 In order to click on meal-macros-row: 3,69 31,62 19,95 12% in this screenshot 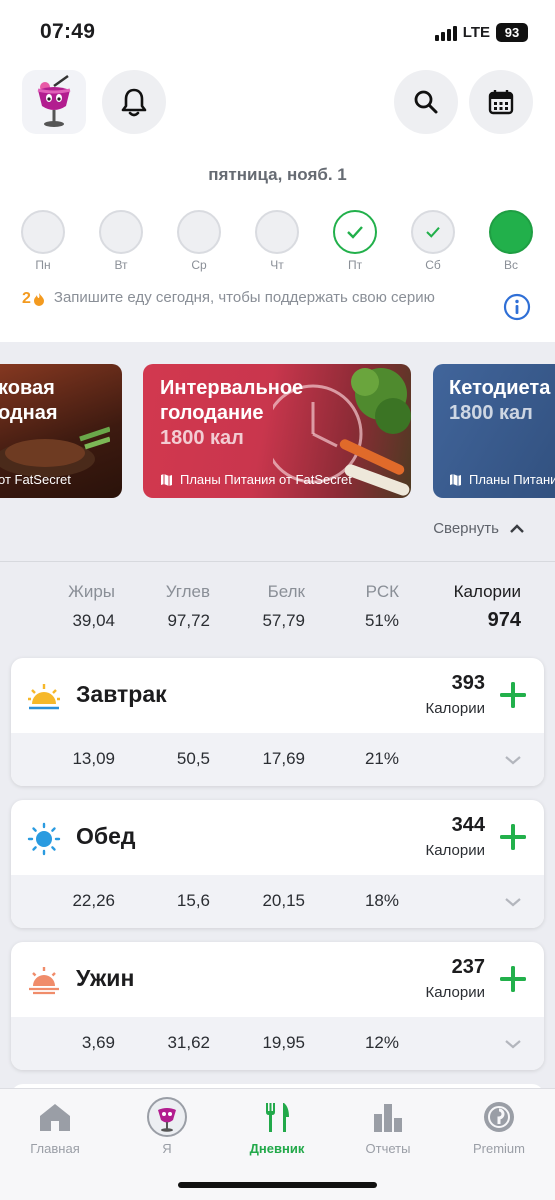, I will do `click(277, 1043)`.